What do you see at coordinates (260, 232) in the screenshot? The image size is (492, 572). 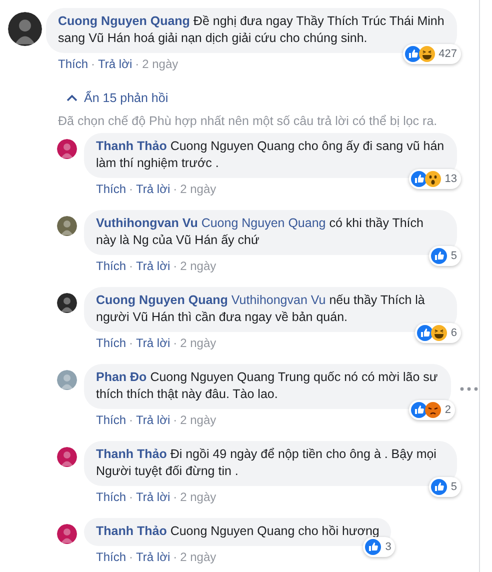 I see `comment-text: Vuthihongvan Vu Cuong Nguyen Quang có khi thầy Thích này là Ng của Vũ Hán ấy chứ` at bounding box center [260, 232].